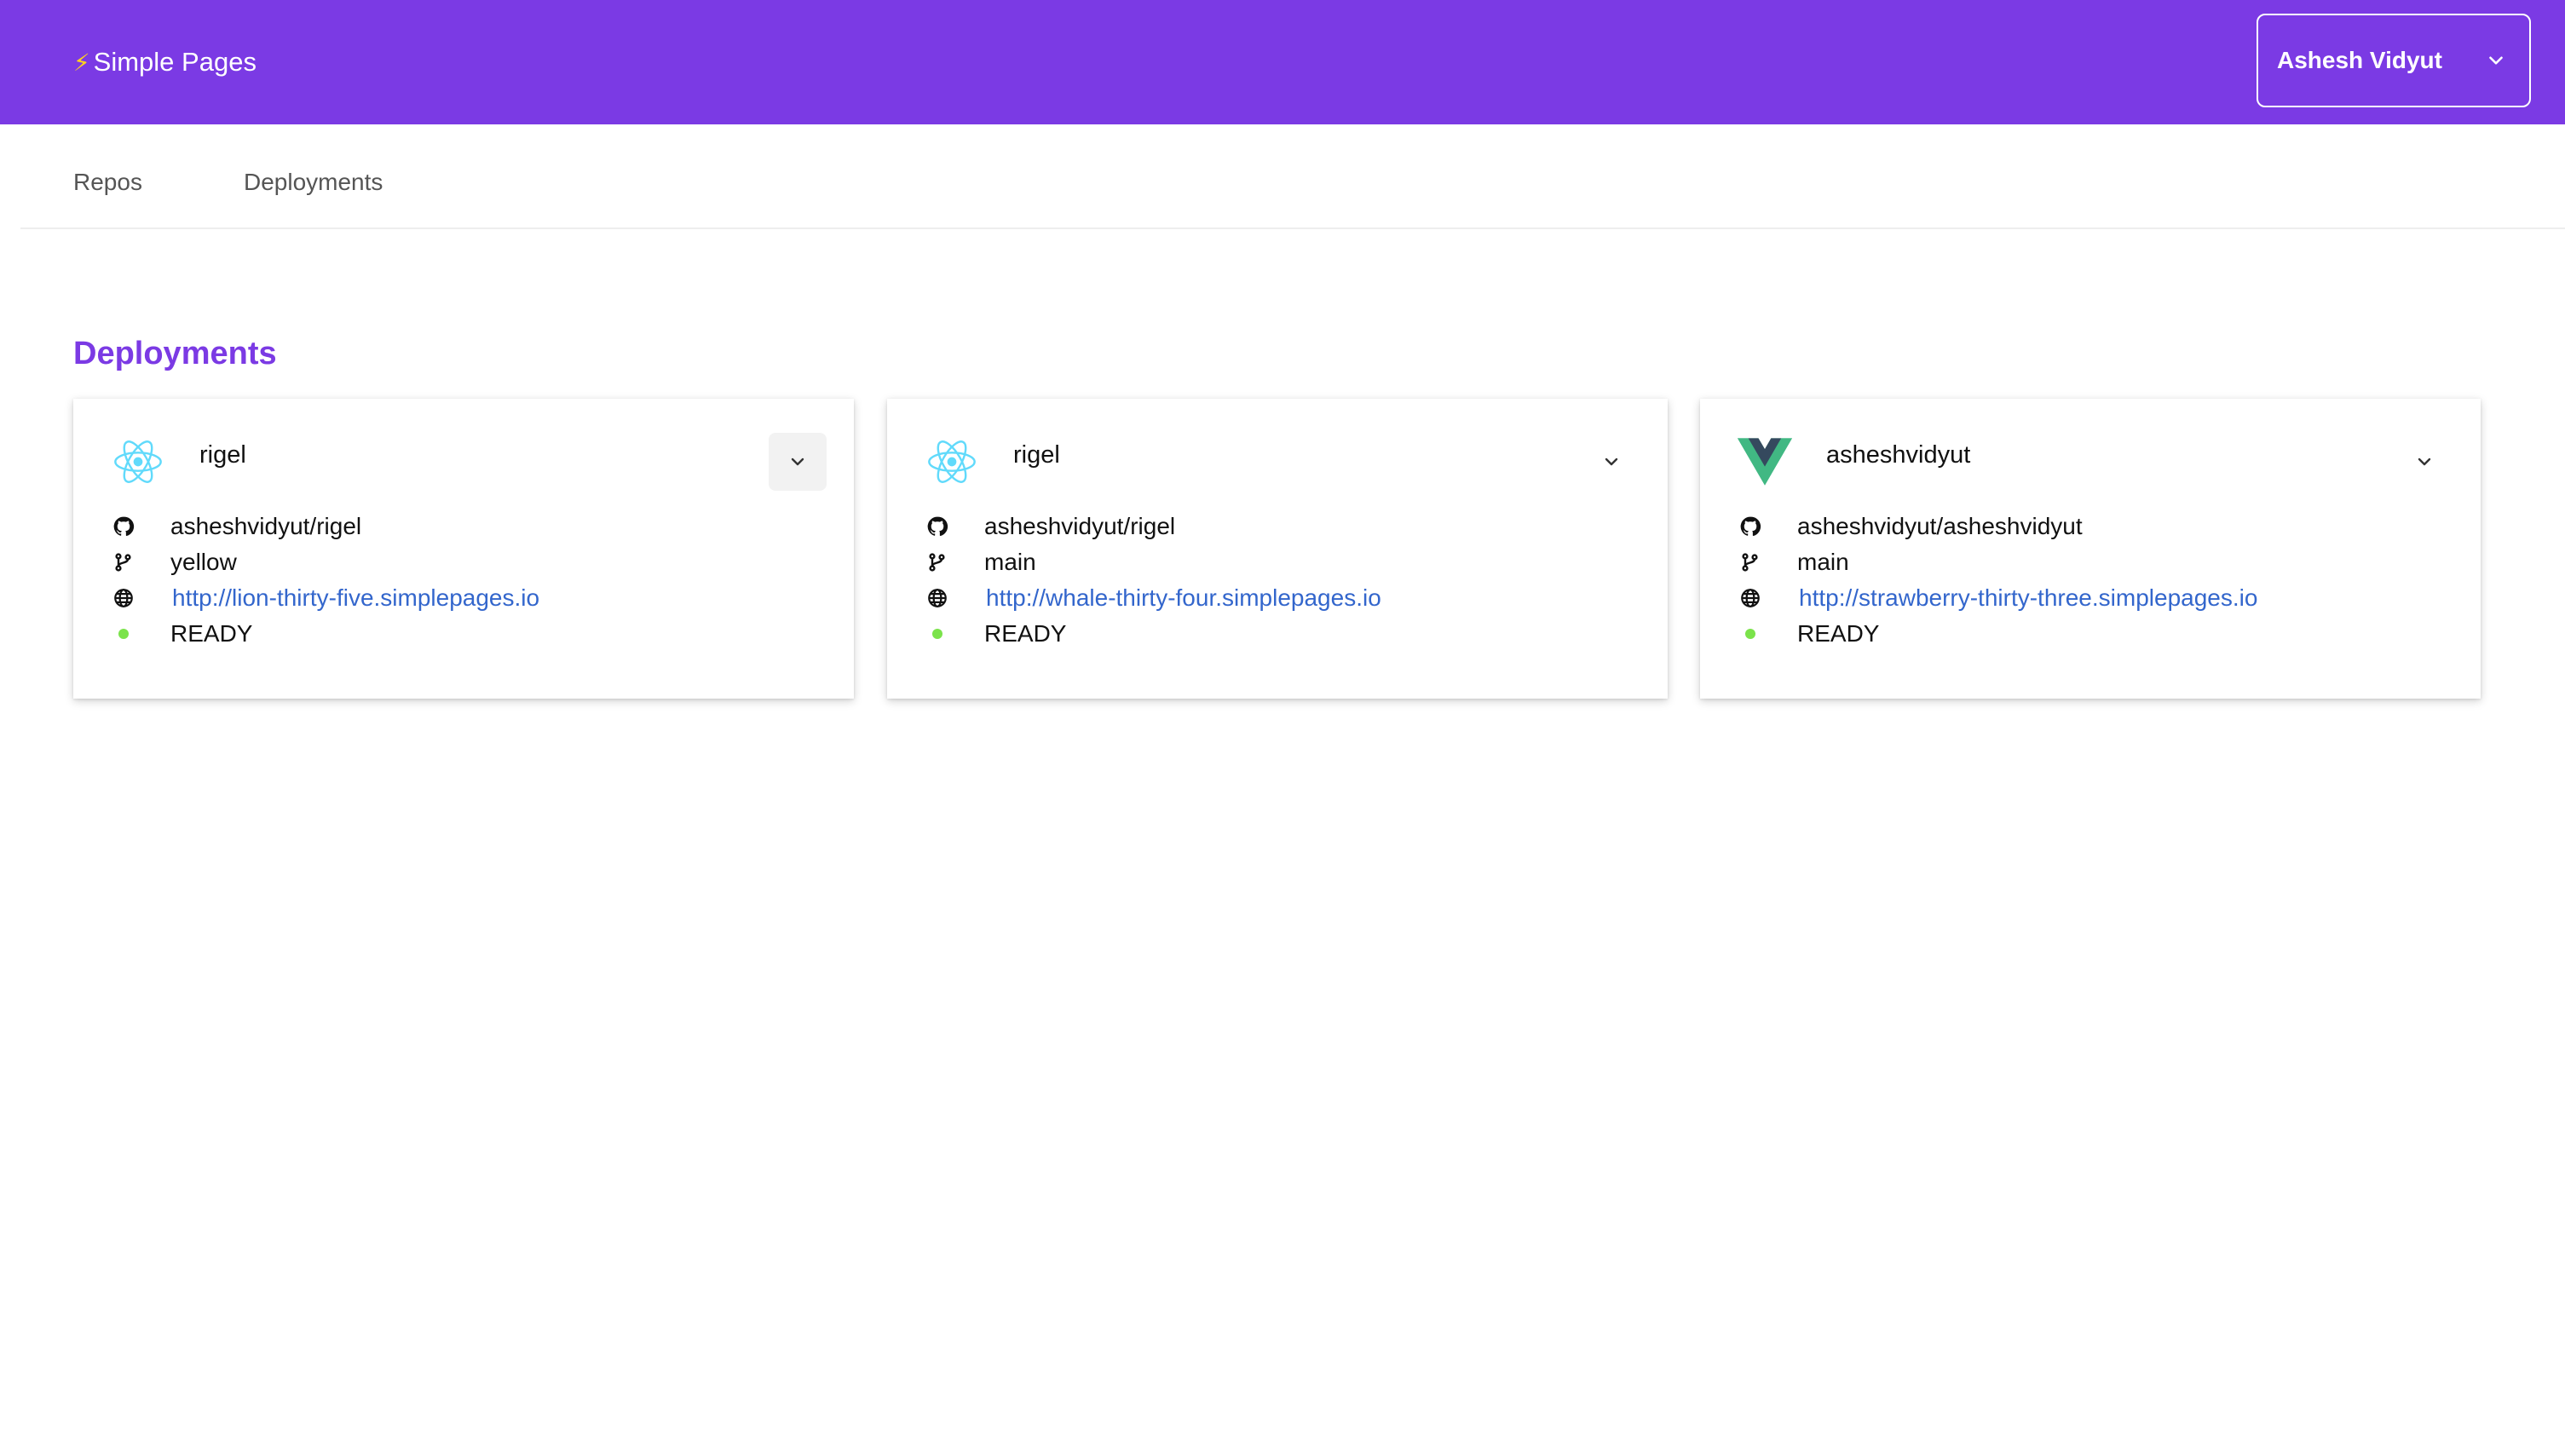  I want to click on user-menu-button: Ashesh Vidyut, so click(2394, 60).